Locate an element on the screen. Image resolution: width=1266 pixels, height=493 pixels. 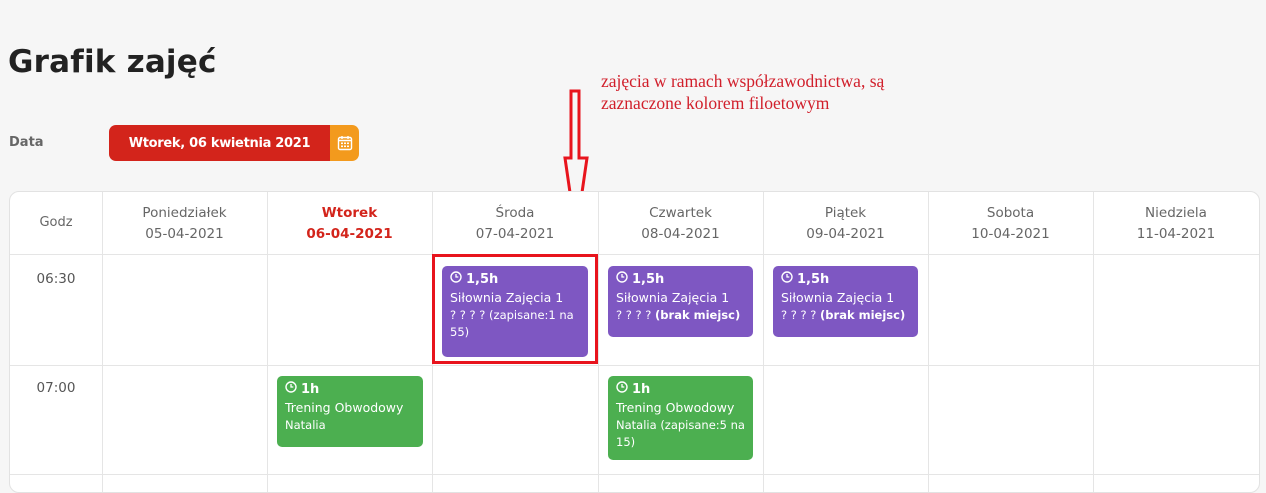
date-label: Data is located at coordinates (26, 142).